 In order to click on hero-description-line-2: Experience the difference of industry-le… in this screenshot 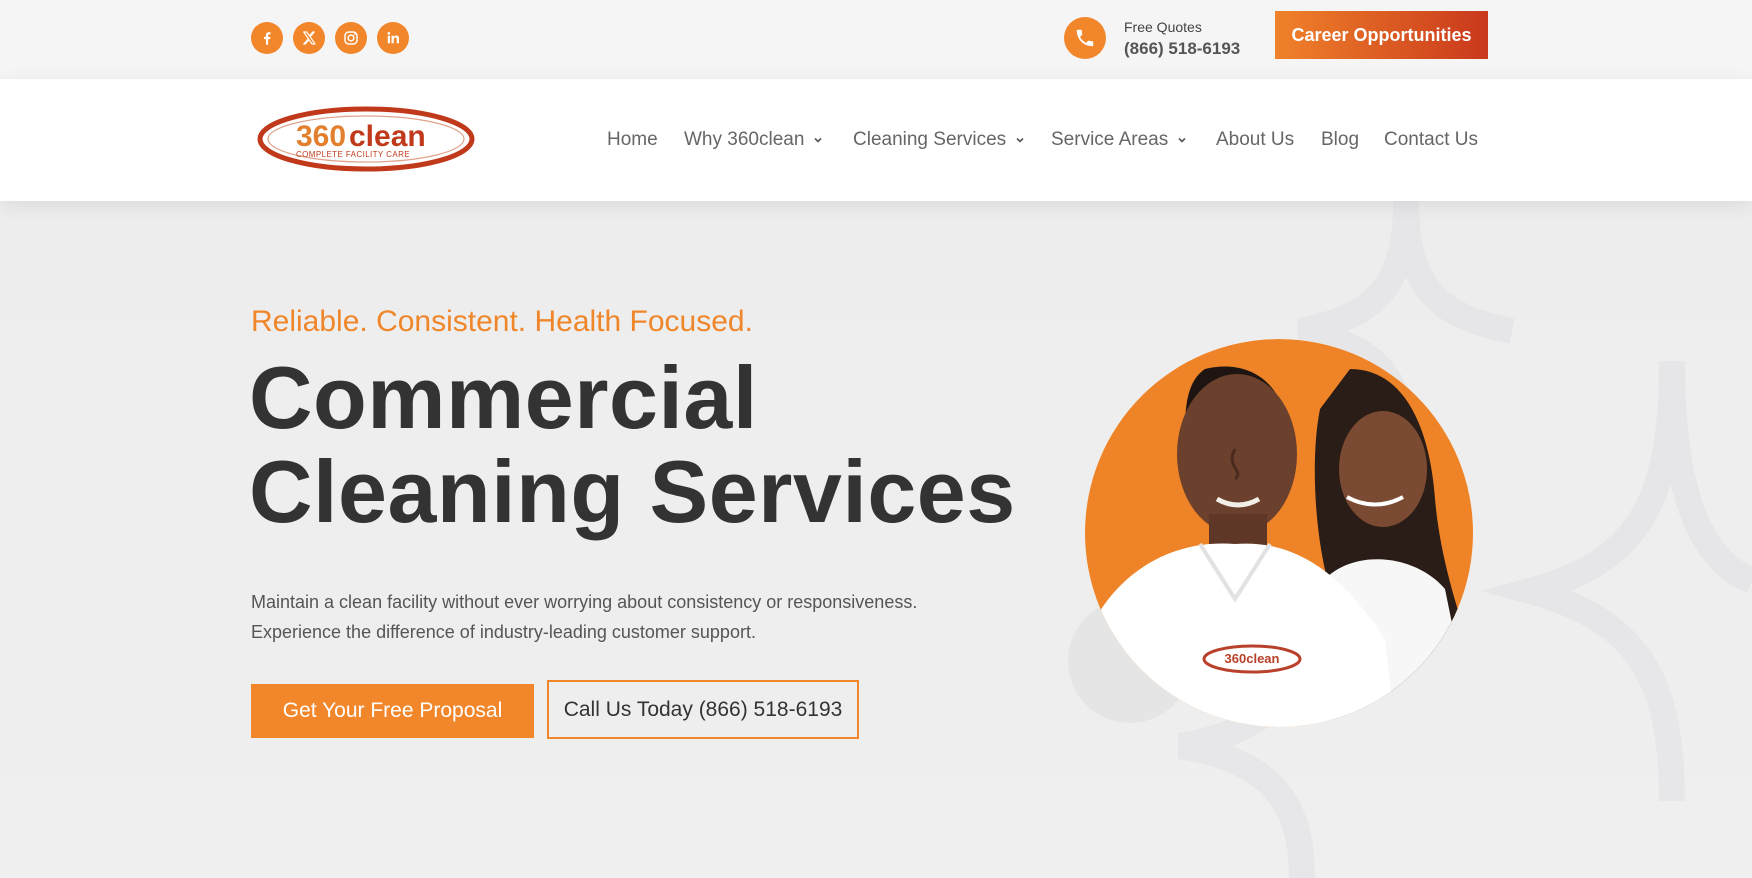, I will do `click(503, 632)`.